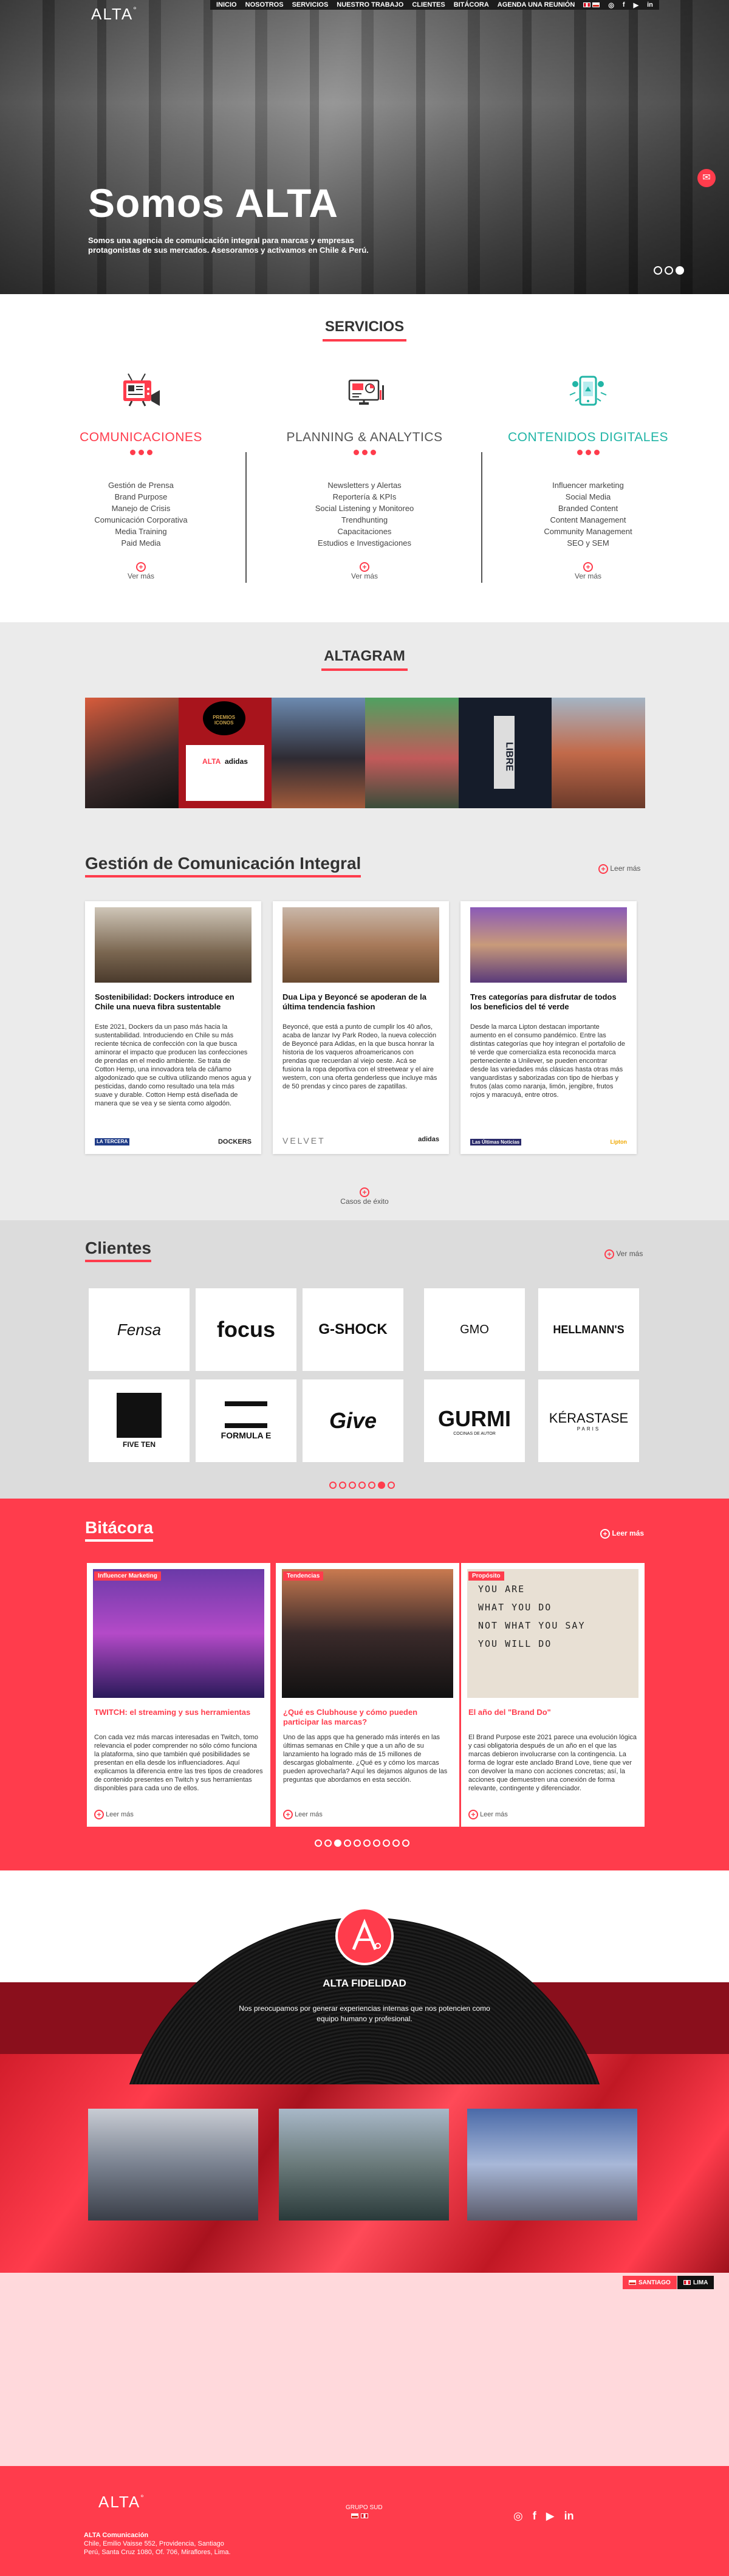 The height and width of the screenshot is (2576, 729). Describe the element at coordinates (536, 5) in the screenshot. I see `nav-item-agenda: AGENDA UNA REUNIÓN` at that location.